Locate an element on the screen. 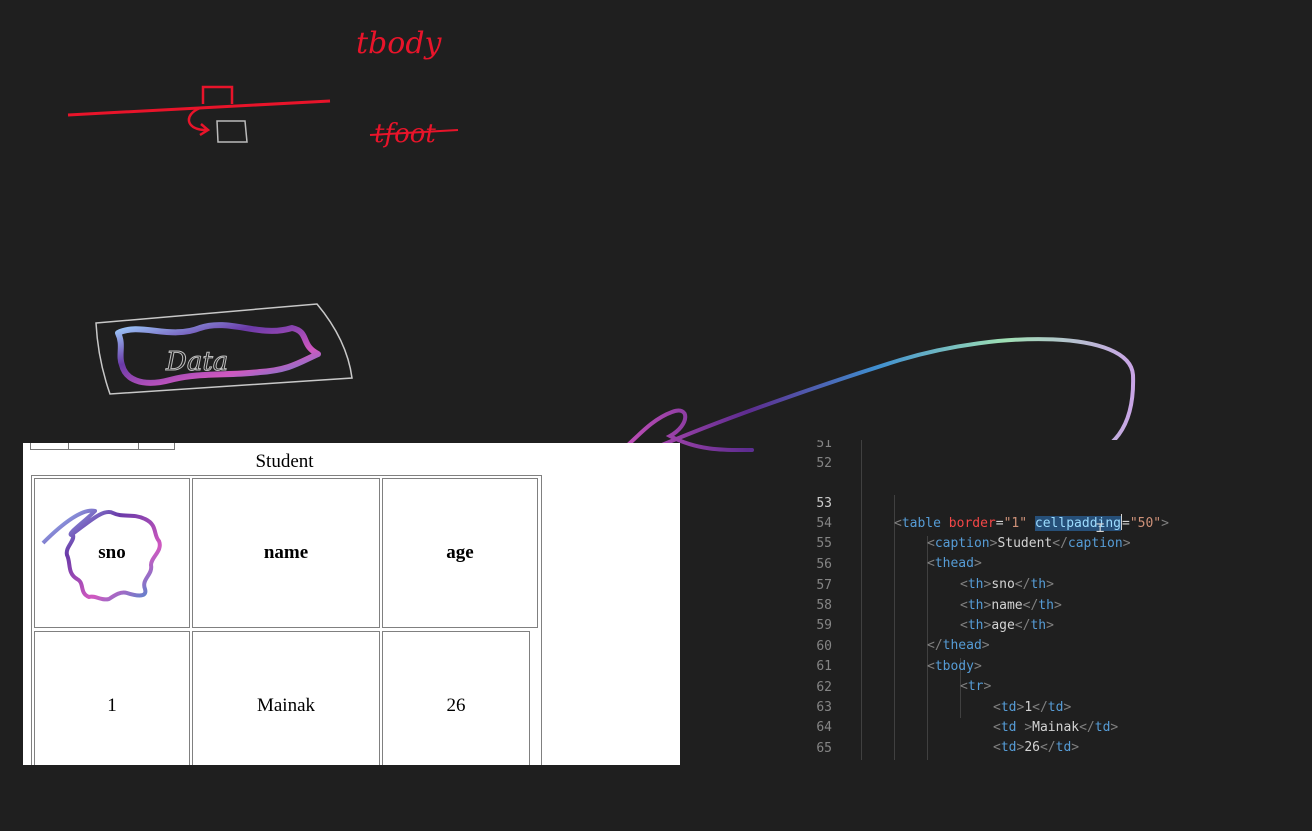 The image size is (1312, 831). student-table: sno name age 1 Mainak 26 is located at coordinates (286, 620).